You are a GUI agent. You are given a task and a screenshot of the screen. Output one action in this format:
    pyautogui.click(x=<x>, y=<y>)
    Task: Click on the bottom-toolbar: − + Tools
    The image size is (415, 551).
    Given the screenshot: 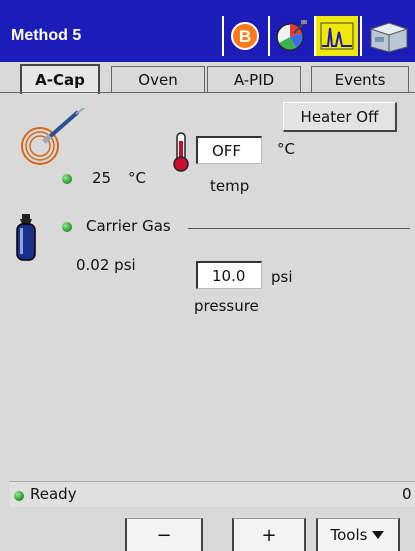 What is the action you would take?
    pyautogui.click(x=207, y=529)
    